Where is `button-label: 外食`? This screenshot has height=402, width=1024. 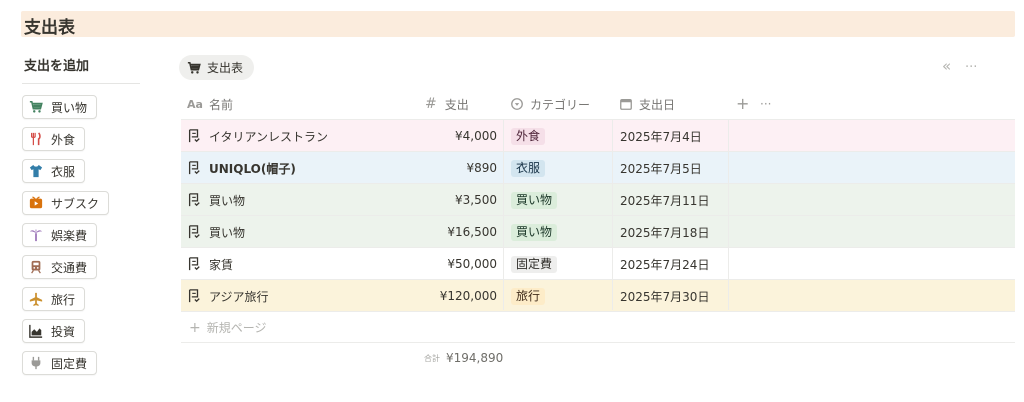
button-label: 外食 is located at coordinates (63, 139).